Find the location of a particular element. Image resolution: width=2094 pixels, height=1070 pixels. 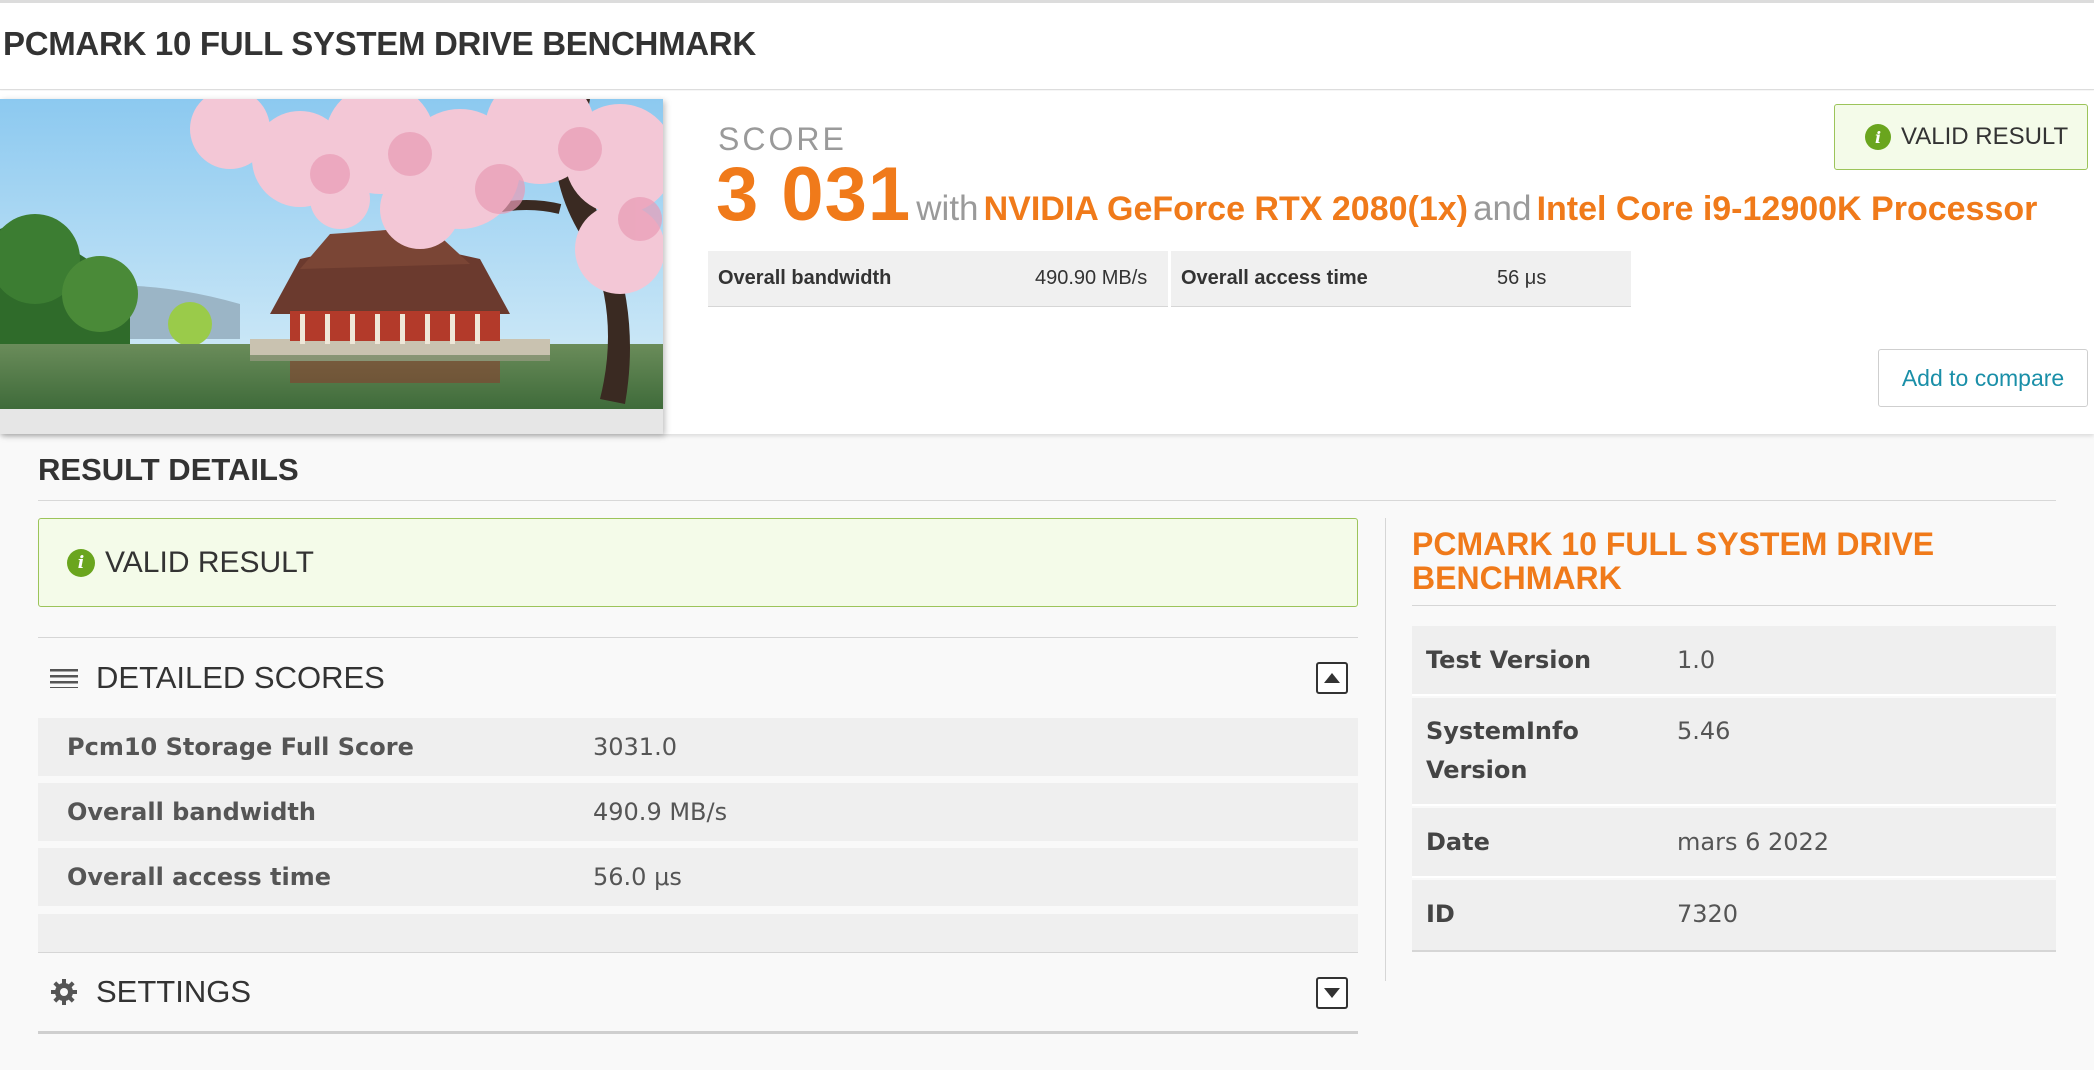

valid-result-box: i VALID RESULT is located at coordinates (698, 562).